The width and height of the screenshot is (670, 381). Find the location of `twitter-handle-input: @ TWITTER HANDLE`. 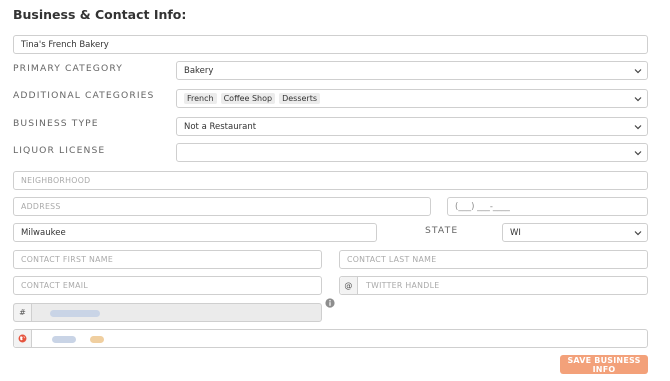

twitter-handle-input: @ TWITTER HANDLE is located at coordinates (493, 285).